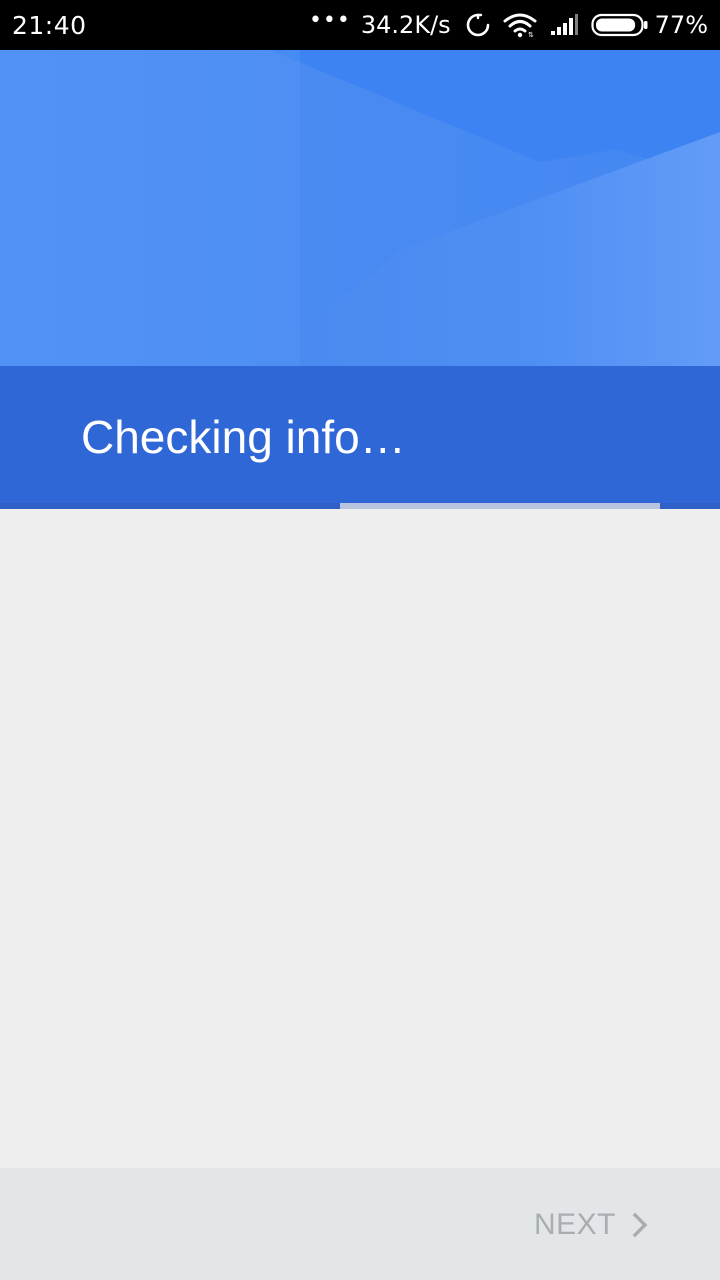 This screenshot has height=1280, width=720. What do you see at coordinates (640, 1225) in the screenshot?
I see `chevron-right-icon` at bounding box center [640, 1225].